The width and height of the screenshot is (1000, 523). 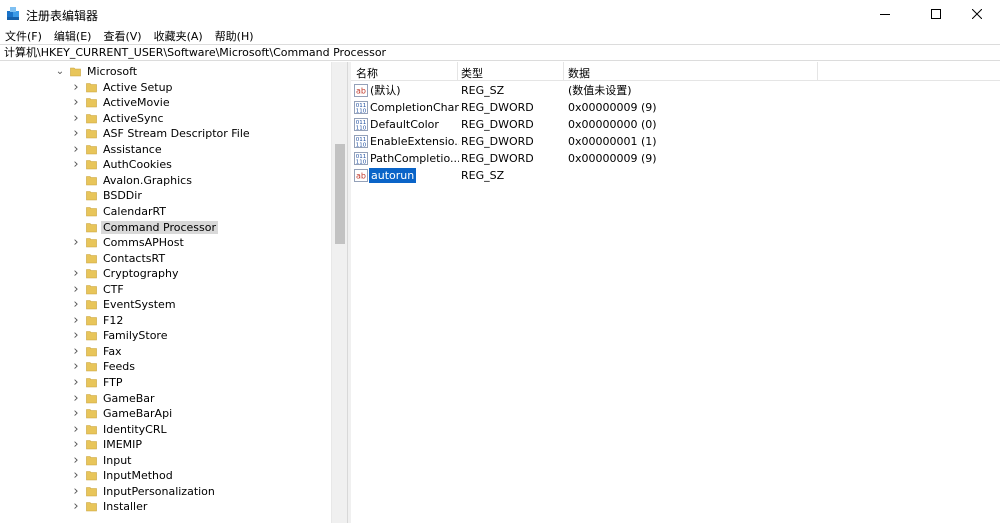 I want to click on tree-item: Command Processor, so click(x=165, y=227).